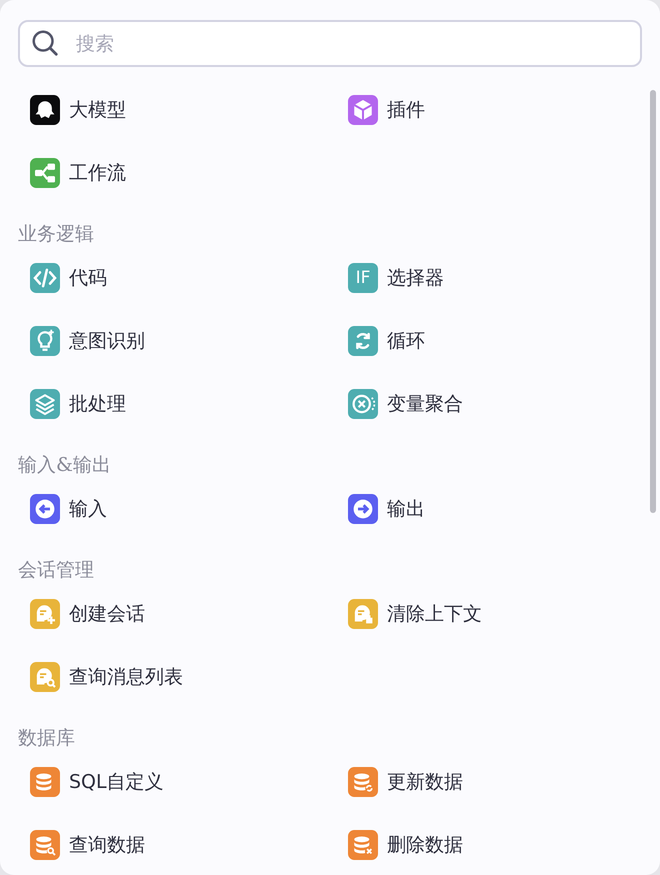 The image size is (660, 875). What do you see at coordinates (486, 277) in the screenshot?
I see `node-item: IF 选择器` at bounding box center [486, 277].